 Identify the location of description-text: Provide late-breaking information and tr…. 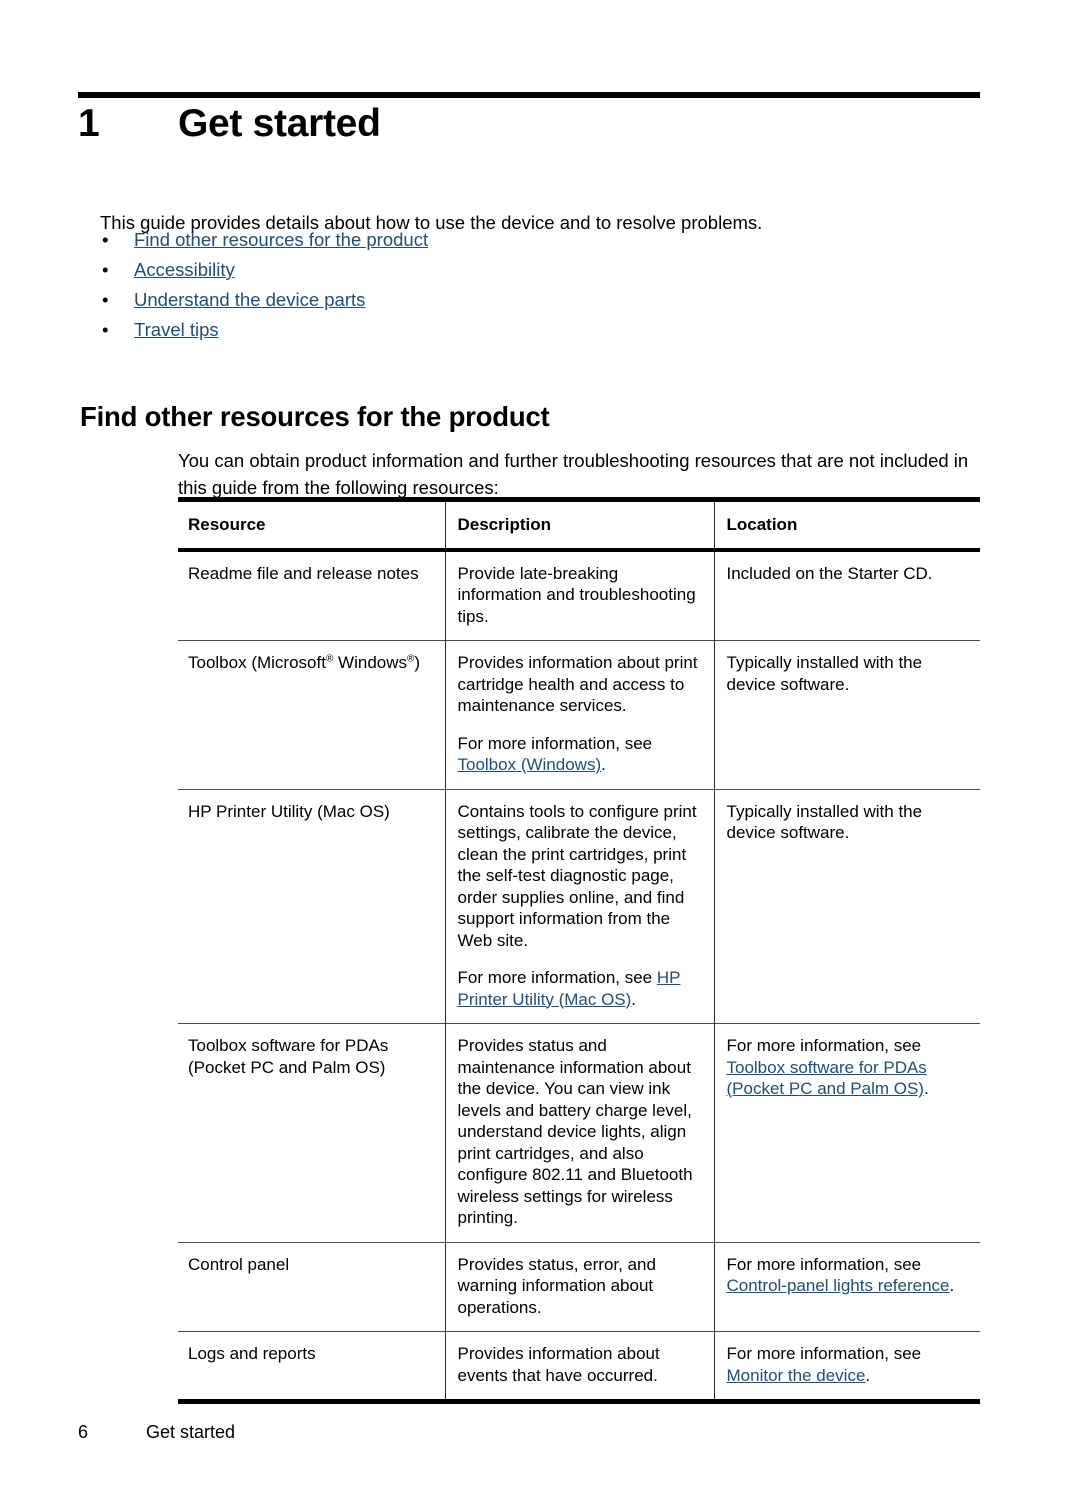
(576, 594).